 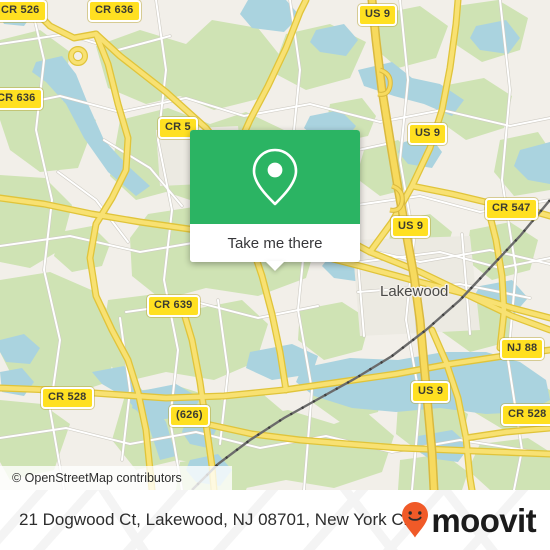 I want to click on moovit-pin-icon, so click(x=415, y=520).